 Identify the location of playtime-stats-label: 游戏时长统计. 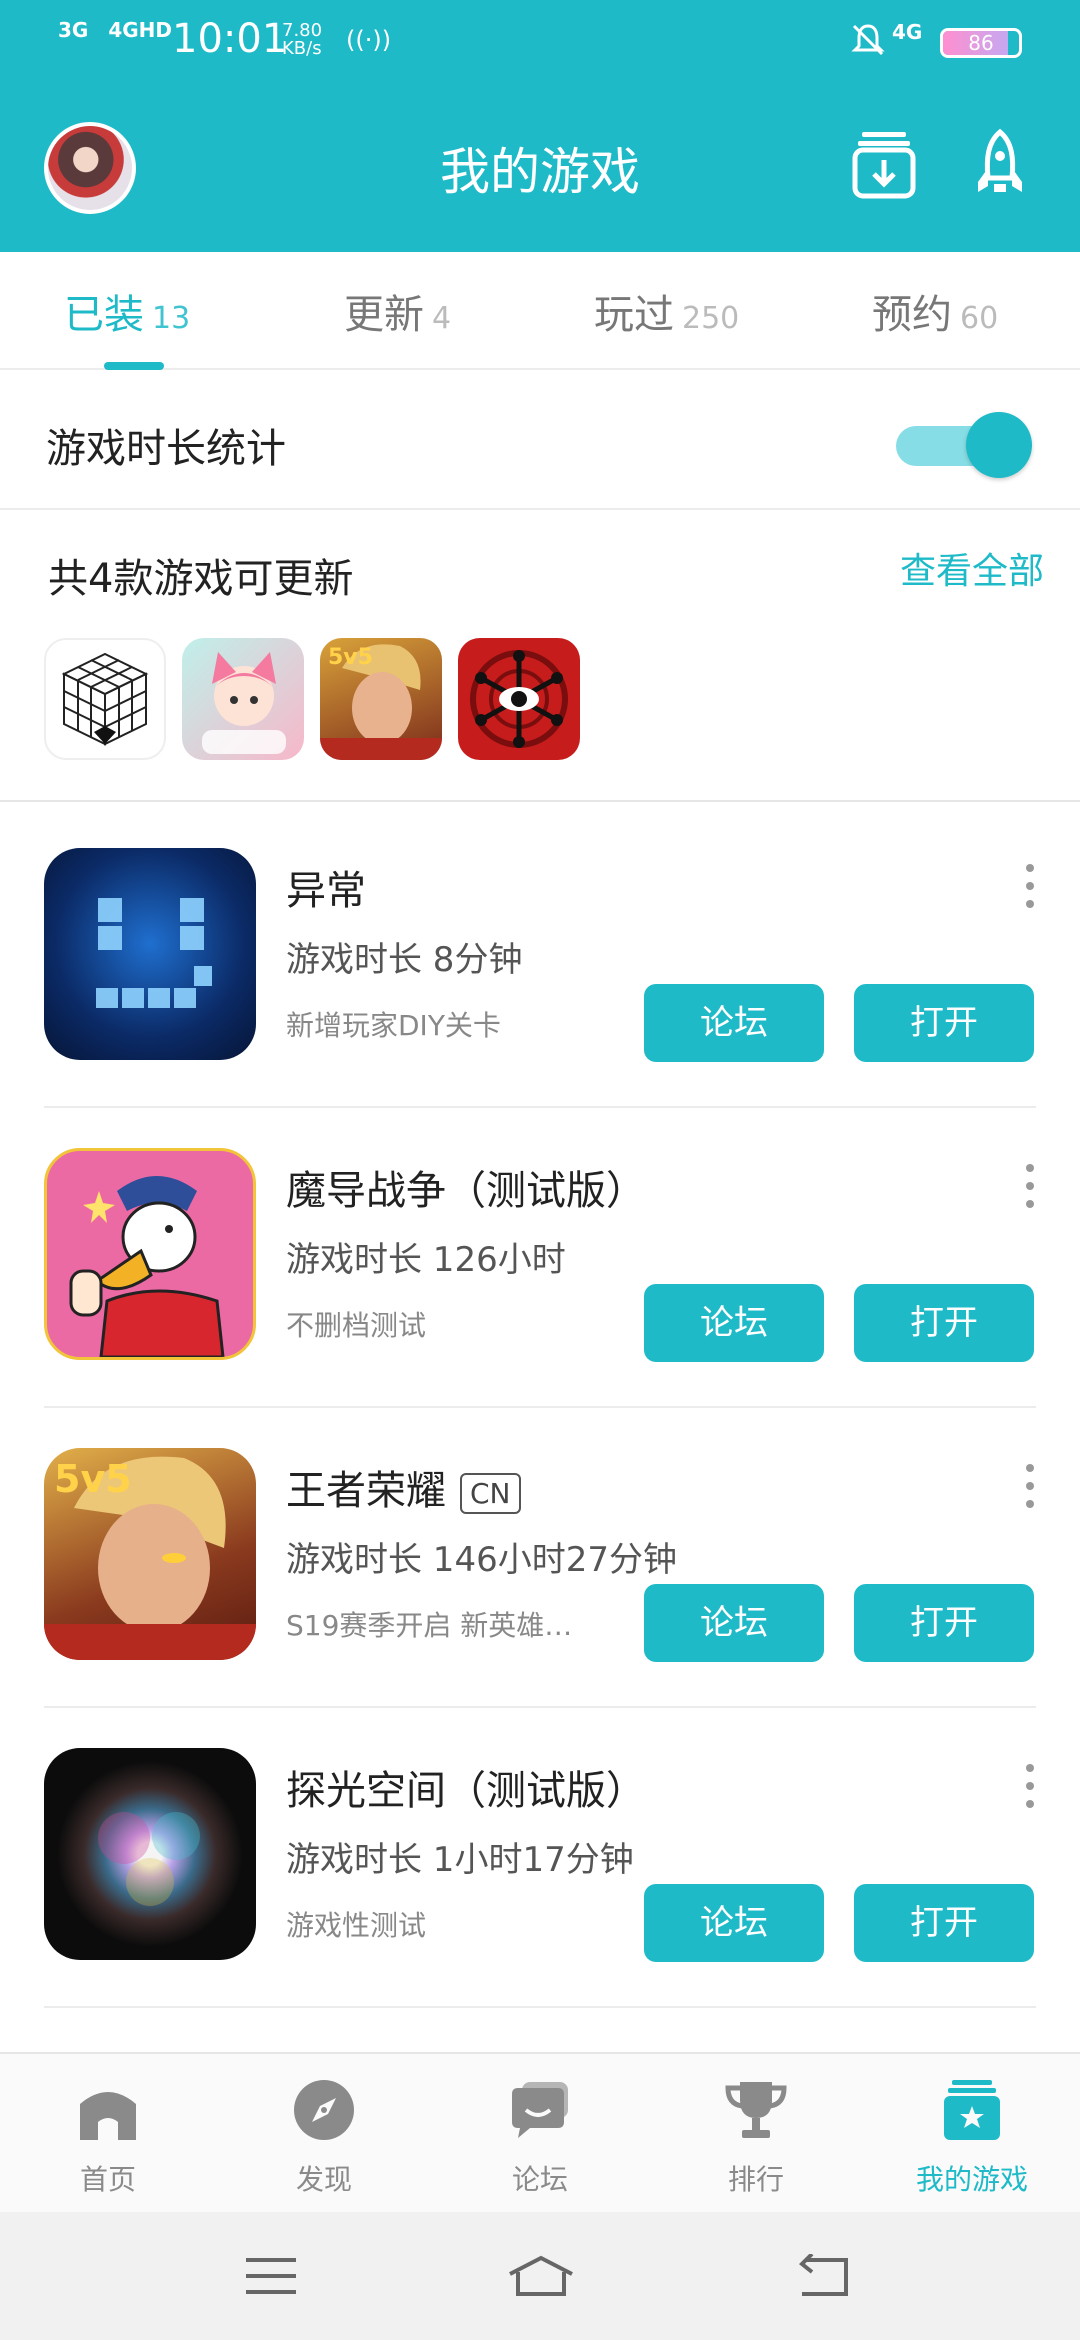
(166, 449).